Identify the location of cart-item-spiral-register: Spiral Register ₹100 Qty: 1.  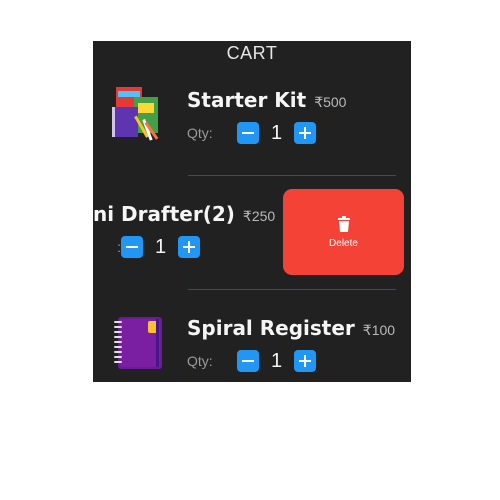
(252, 347).